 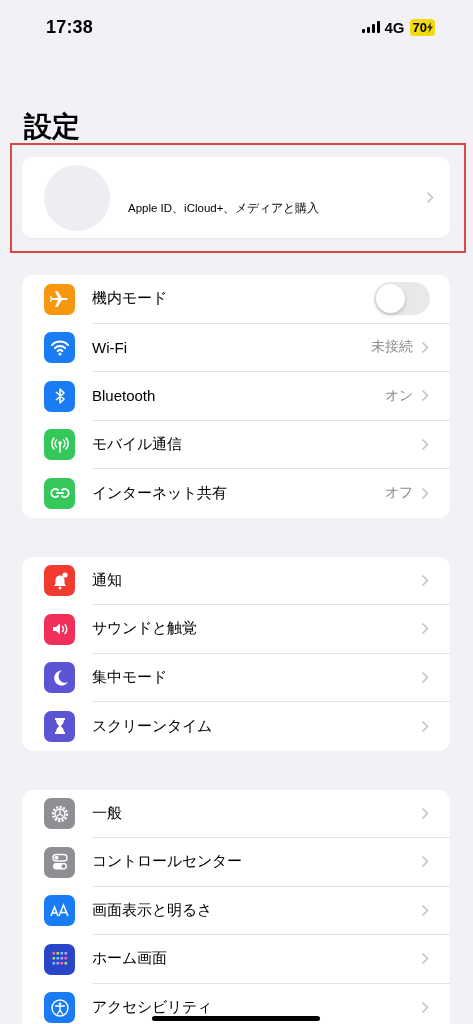 I want to click on settings-row: Bluetooth オン, so click(x=236, y=396).